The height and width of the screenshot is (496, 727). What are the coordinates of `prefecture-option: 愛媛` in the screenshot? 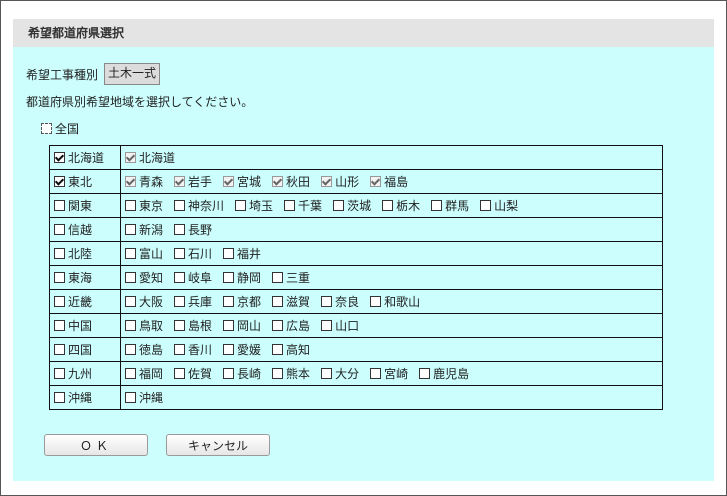 It's located at (242, 349).